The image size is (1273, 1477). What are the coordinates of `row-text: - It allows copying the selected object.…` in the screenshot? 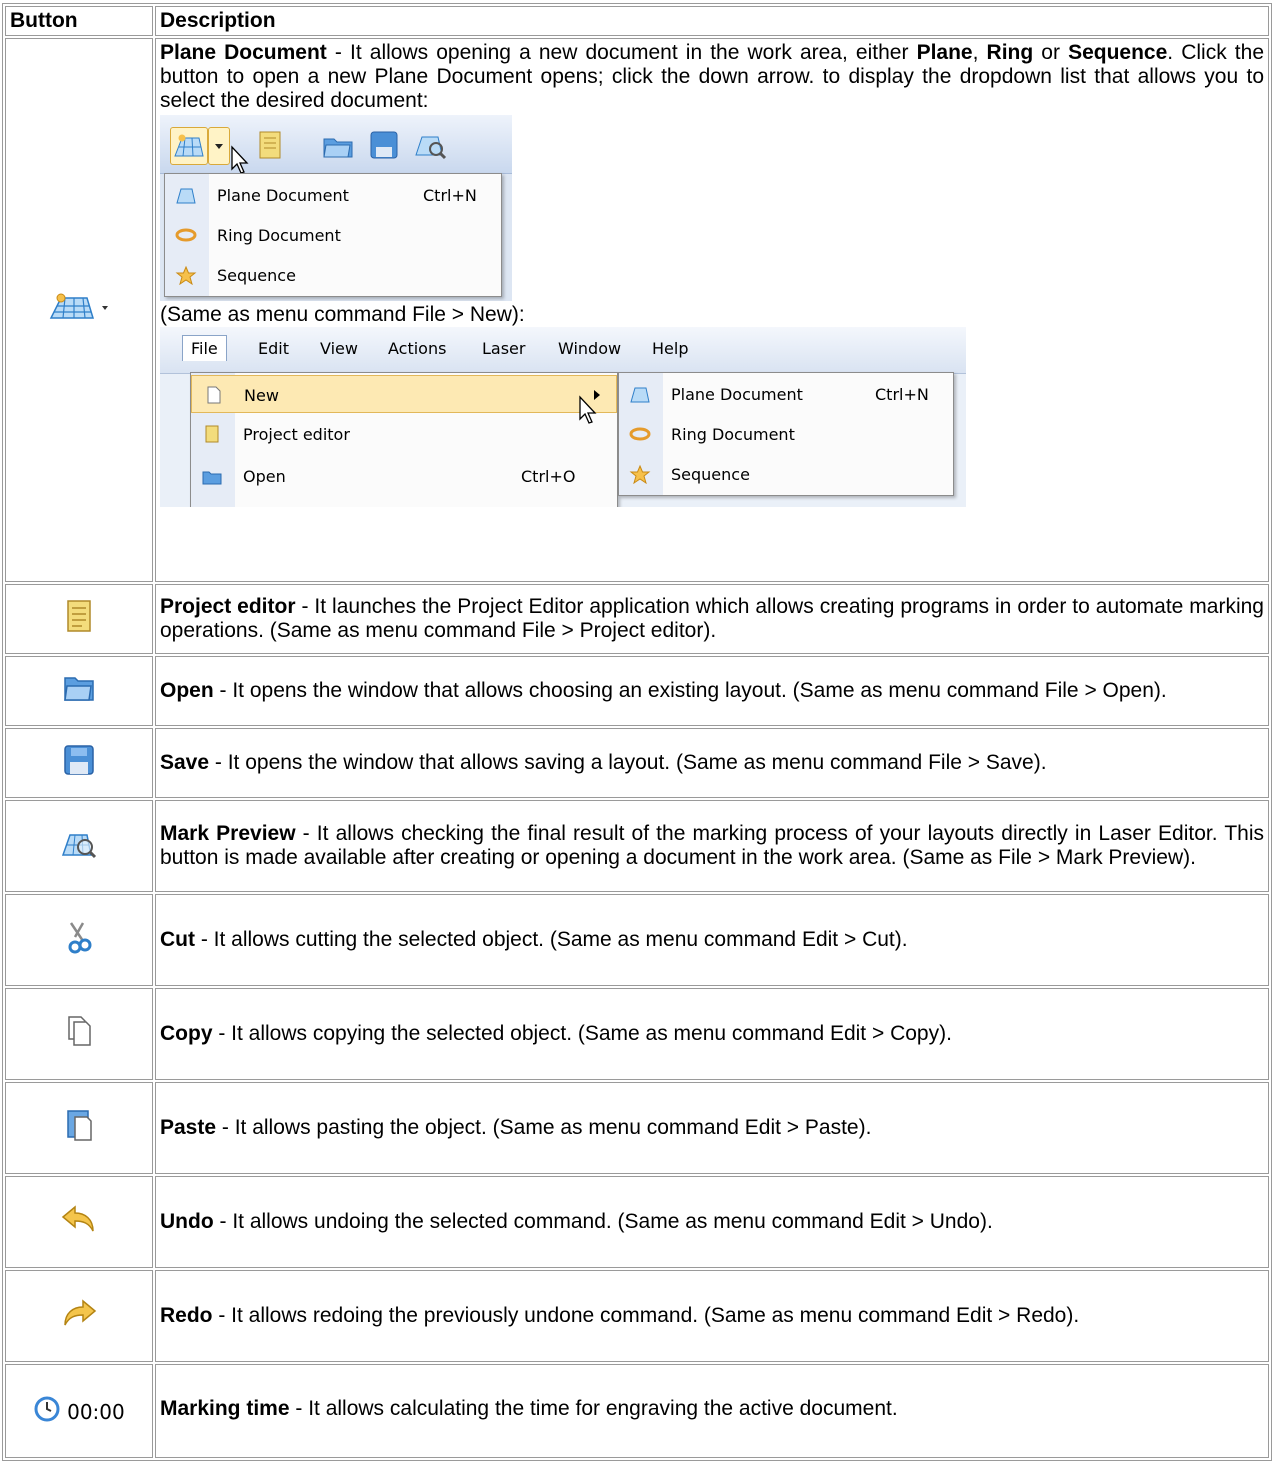 It's located at (582, 1033).